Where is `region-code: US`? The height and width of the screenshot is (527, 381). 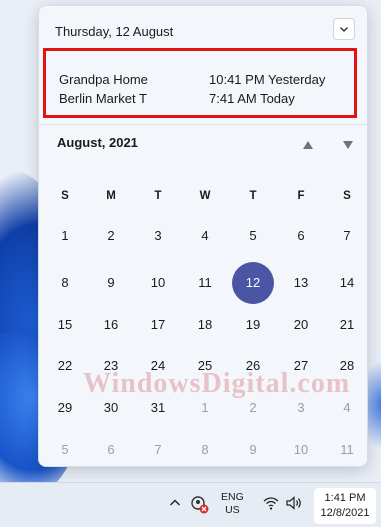 region-code: US is located at coordinates (232, 510).